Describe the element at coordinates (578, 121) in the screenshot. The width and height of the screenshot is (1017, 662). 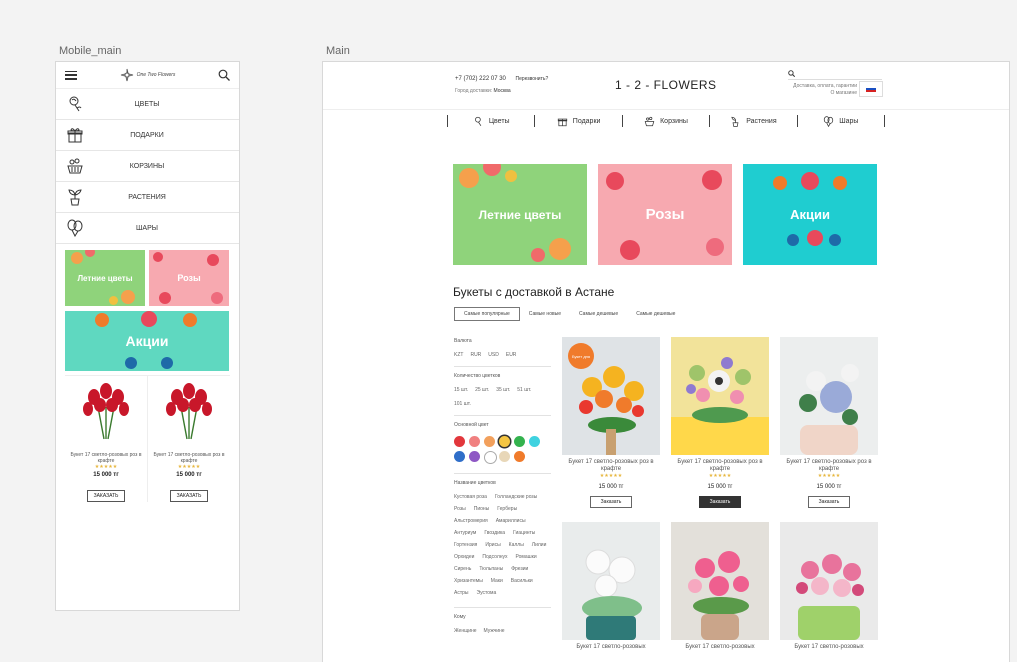
I see `nav-item-gifts: Подарки` at that location.